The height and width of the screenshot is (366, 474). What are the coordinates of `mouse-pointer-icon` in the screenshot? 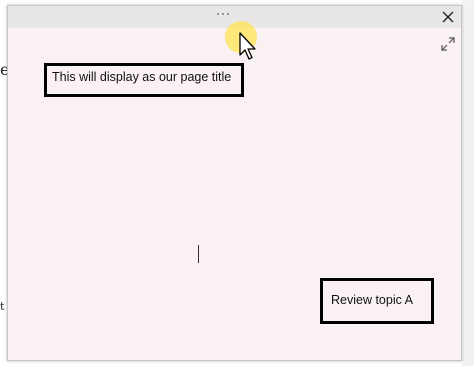 It's located at (247, 46).